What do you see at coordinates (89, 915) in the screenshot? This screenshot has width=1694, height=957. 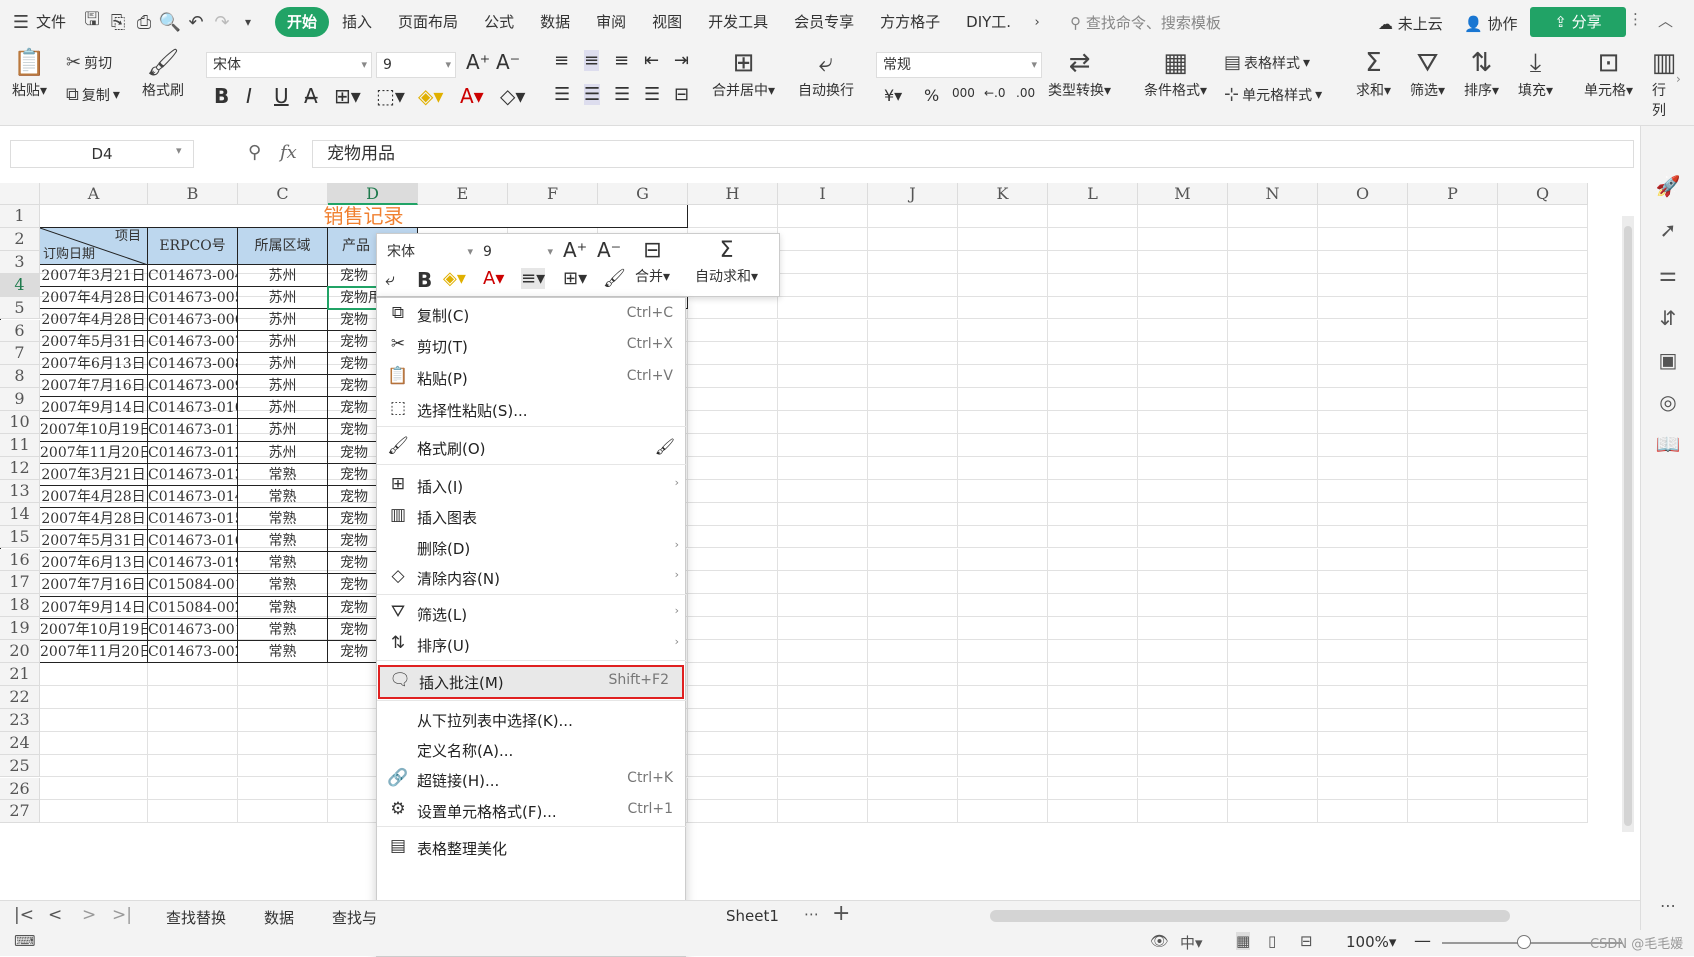 I see `next-sheet-icon: >` at bounding box center [89, 915].